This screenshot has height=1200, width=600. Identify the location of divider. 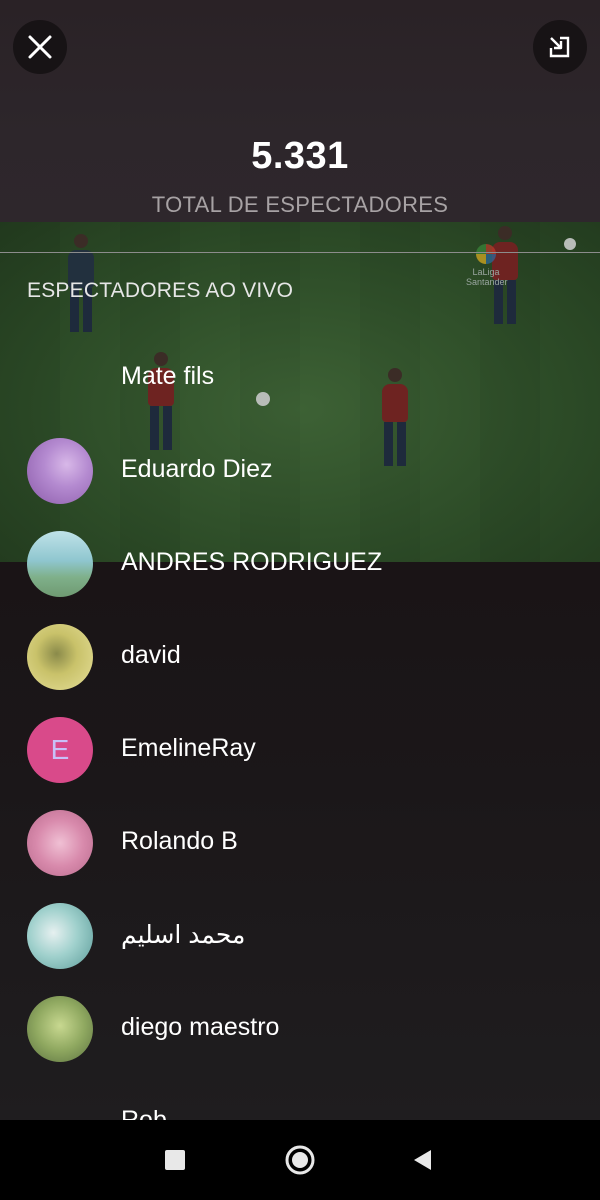
(300, 252).